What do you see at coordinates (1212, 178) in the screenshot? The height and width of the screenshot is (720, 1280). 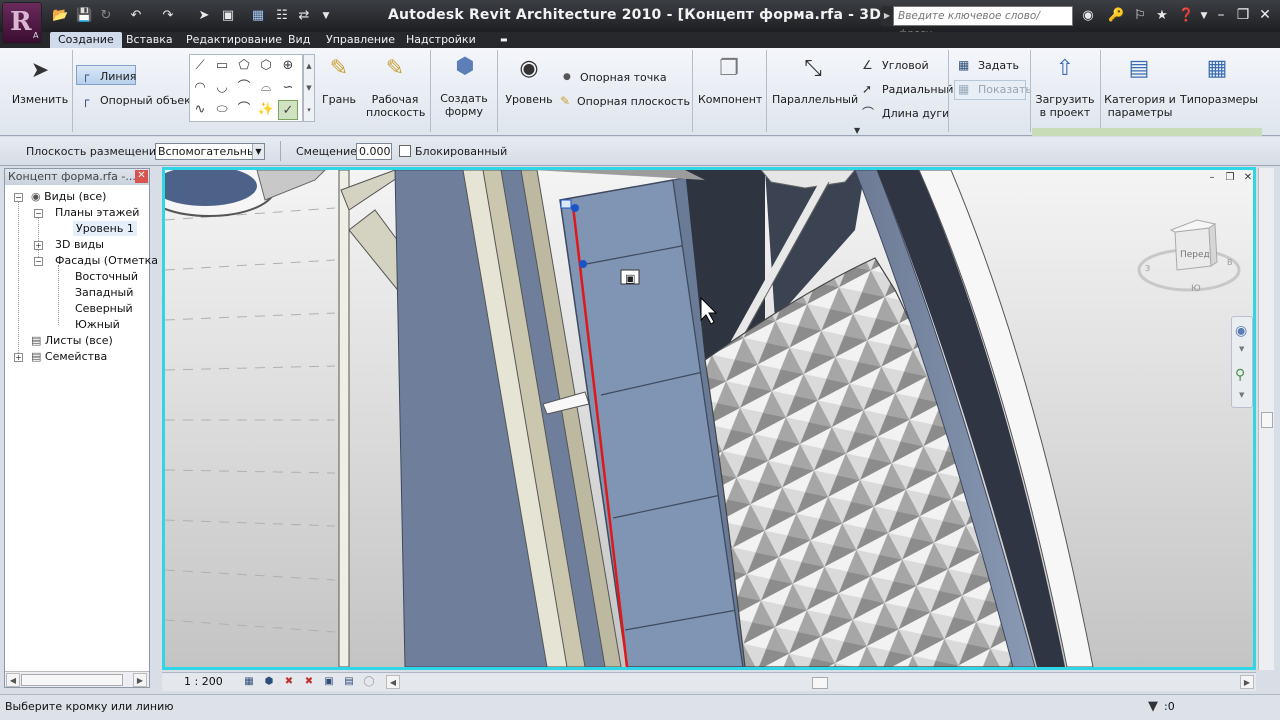 I see `view-minimize-icon: –` at bounding box center [1212, 178].